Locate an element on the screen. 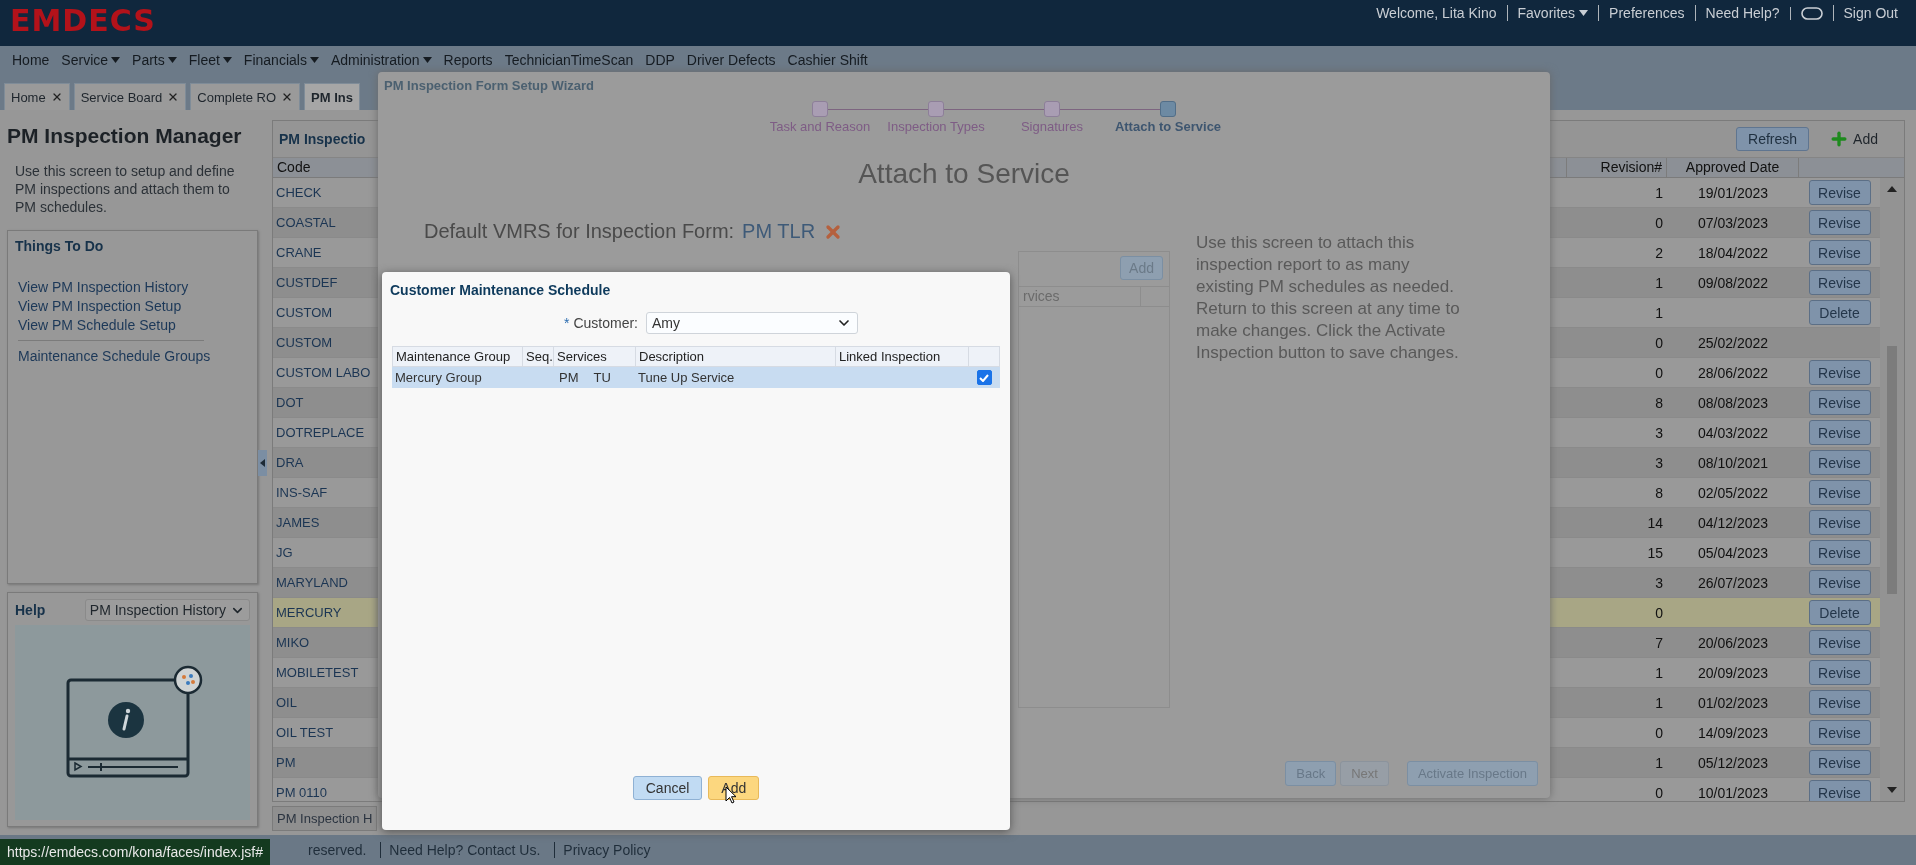 Image resolution: width=1916 pixels, height=865 pixels. step-label: Task and Reason is located at coordinates (820, 126).